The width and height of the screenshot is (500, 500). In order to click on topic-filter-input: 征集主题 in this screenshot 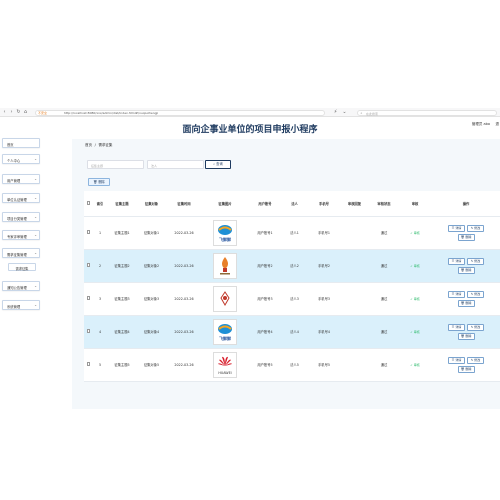, I will do `click(115, 164)`.